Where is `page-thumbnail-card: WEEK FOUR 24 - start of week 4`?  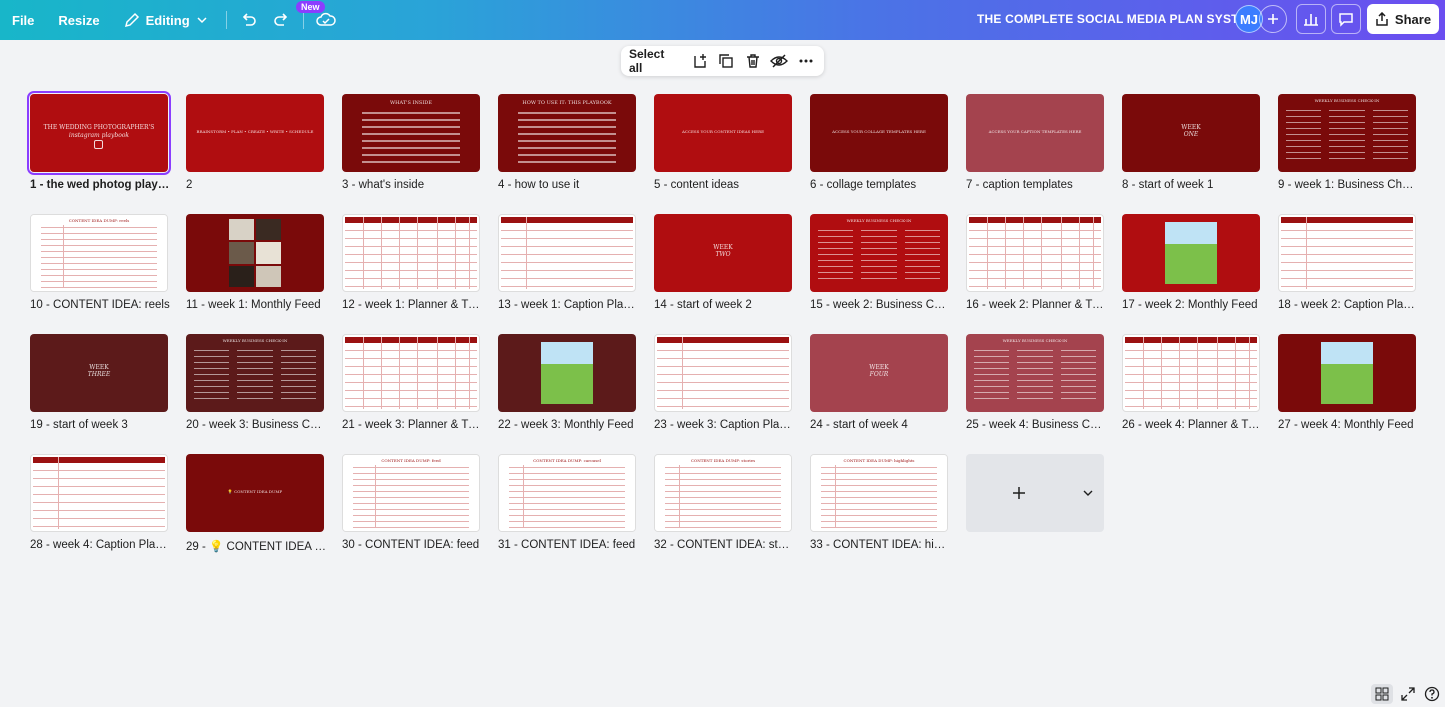
page-thumbnail-card: WEEK FOUR 24 - start of week 4 is located at coordinates (879, 394).